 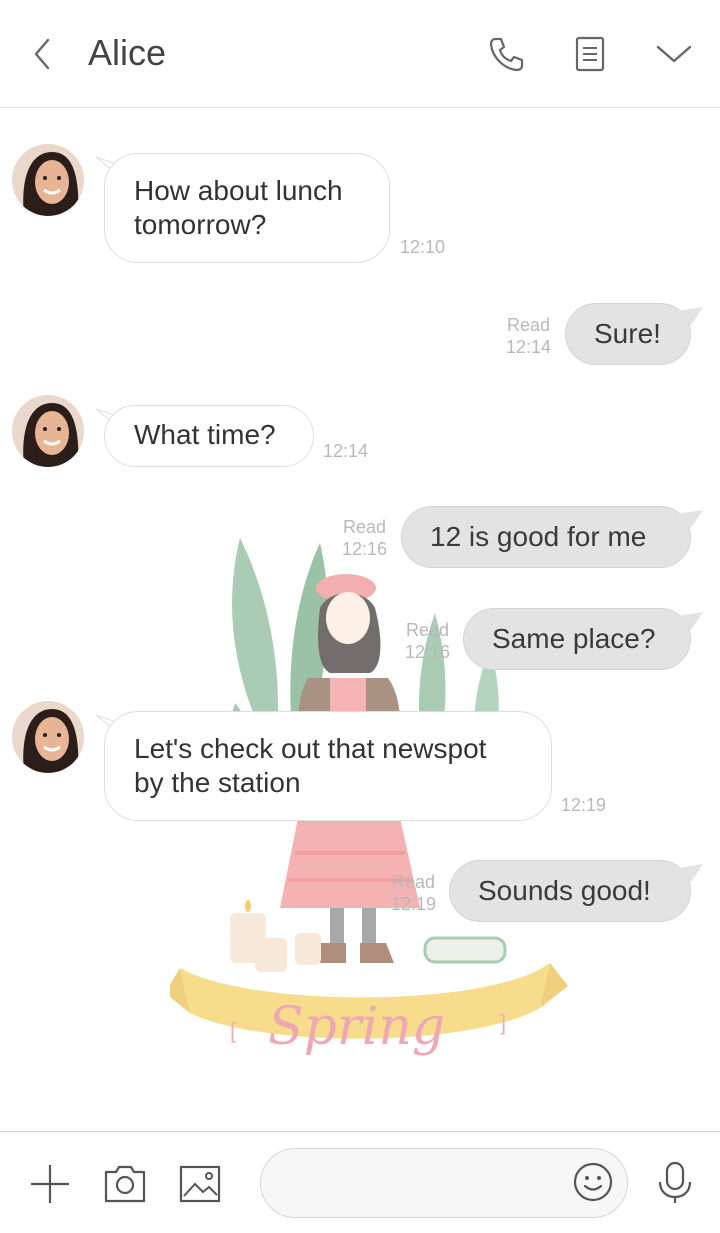 I want to click on message-bubble-incoming: How about lunch tomorrow?, so click(x=247, y=208).